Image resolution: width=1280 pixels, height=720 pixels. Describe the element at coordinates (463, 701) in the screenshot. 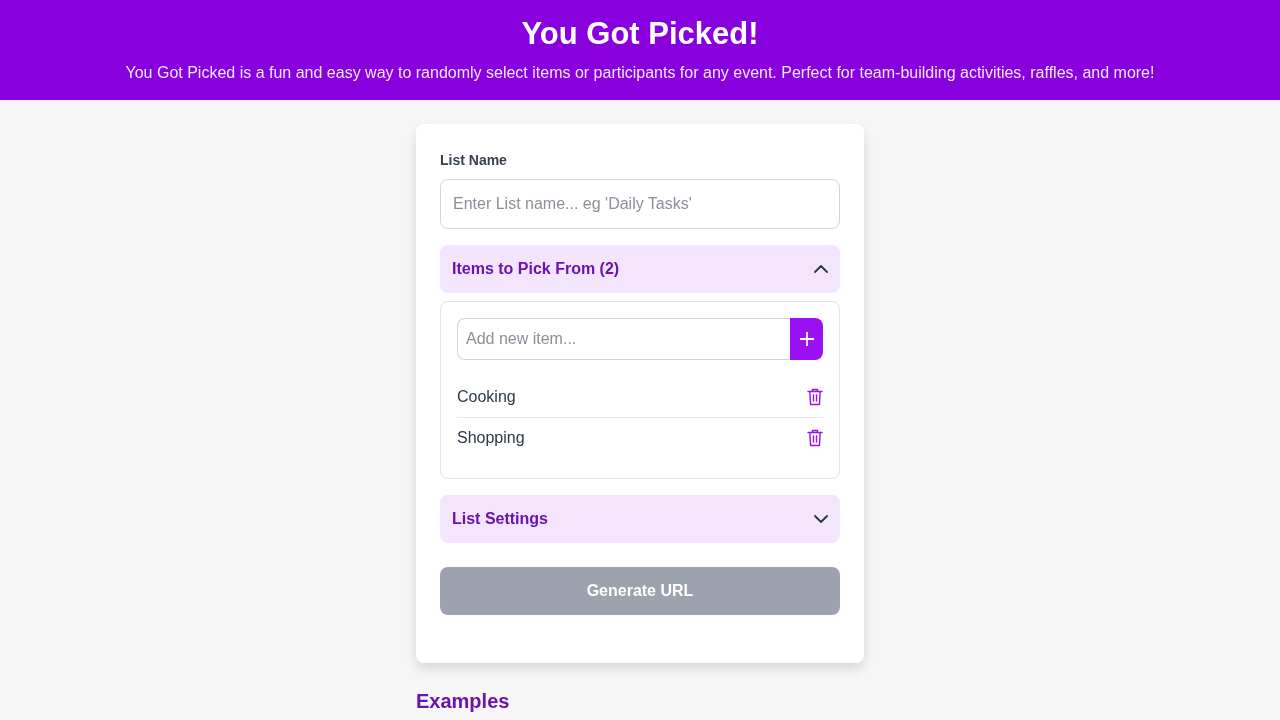

I see `section-heading: Examples` at that location.